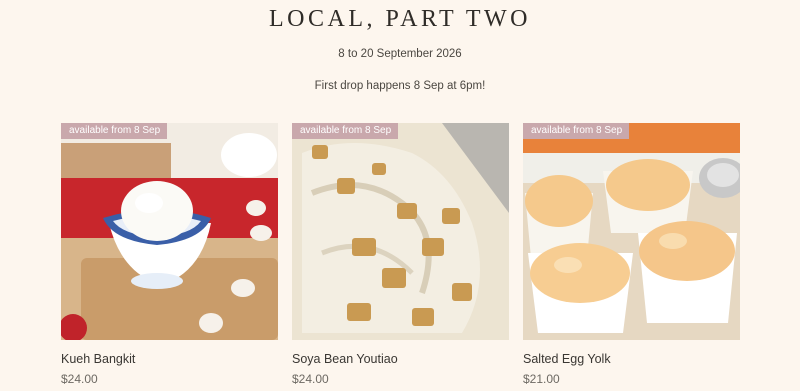 This screenshot has height=391, width=800. What do you see at coordinates (400, 19) in the screenshot?
I see `page-title: LOCAL, PART TWO` at bounding box center [400, 19].